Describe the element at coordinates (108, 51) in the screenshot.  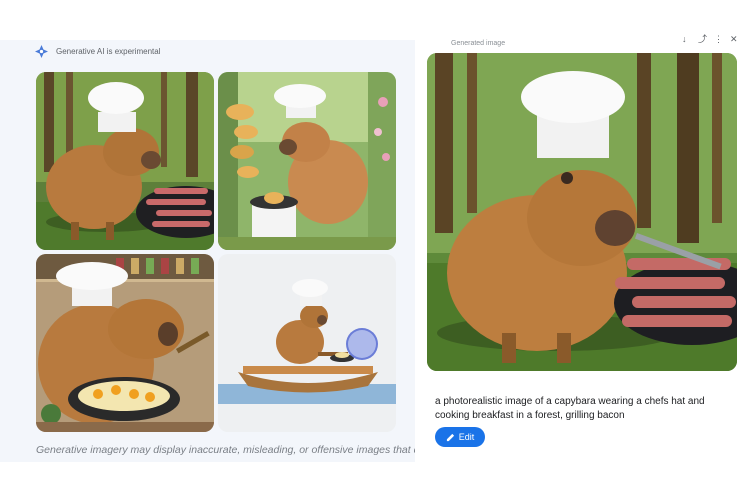
I see `experimental-label: Generative AI is experimental` at that location.